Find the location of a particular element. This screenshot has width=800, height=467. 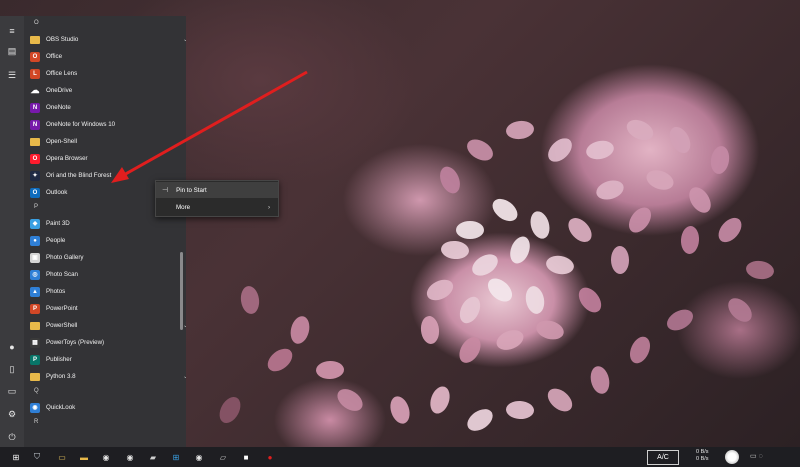

car-icon: ▰ is located at coordinates (153, 457).